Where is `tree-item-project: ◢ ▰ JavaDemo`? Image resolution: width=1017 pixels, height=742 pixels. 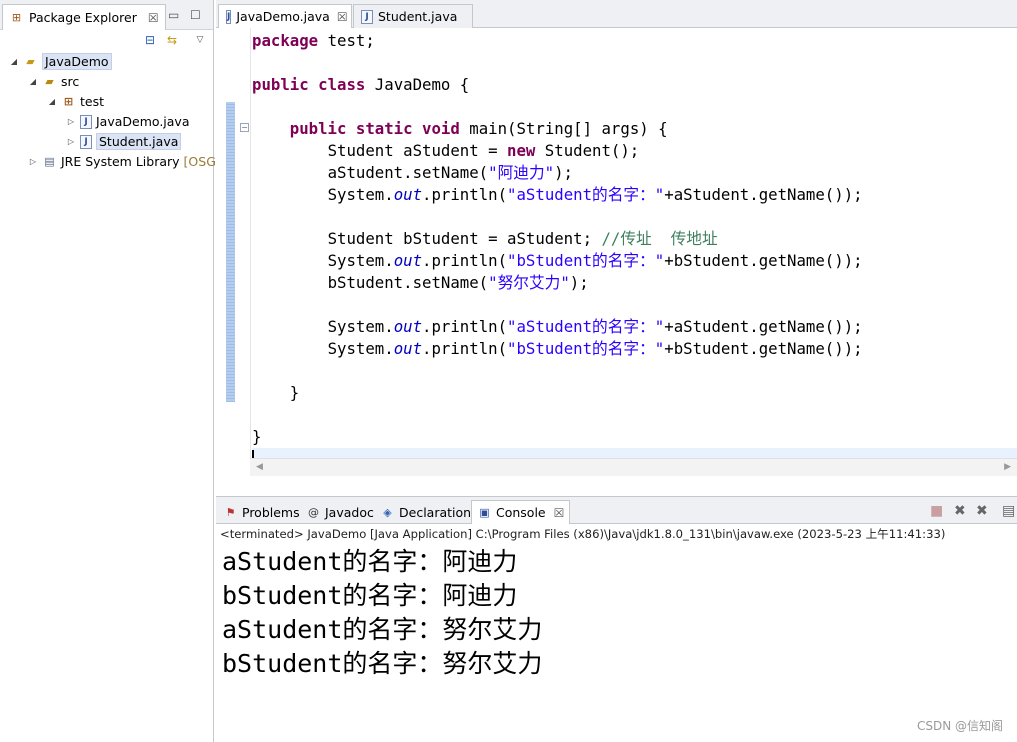
tree-item-project: ◢ ▰ JavaDemo is located at coordinates (60, 61).